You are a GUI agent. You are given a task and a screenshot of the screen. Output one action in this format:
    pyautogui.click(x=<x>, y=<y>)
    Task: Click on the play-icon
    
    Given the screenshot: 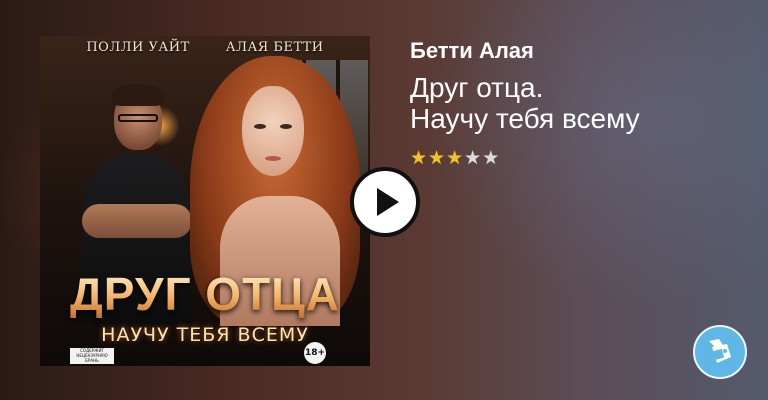 What is the action you would take?
    pyautogui.click(x=388, y=202)
    